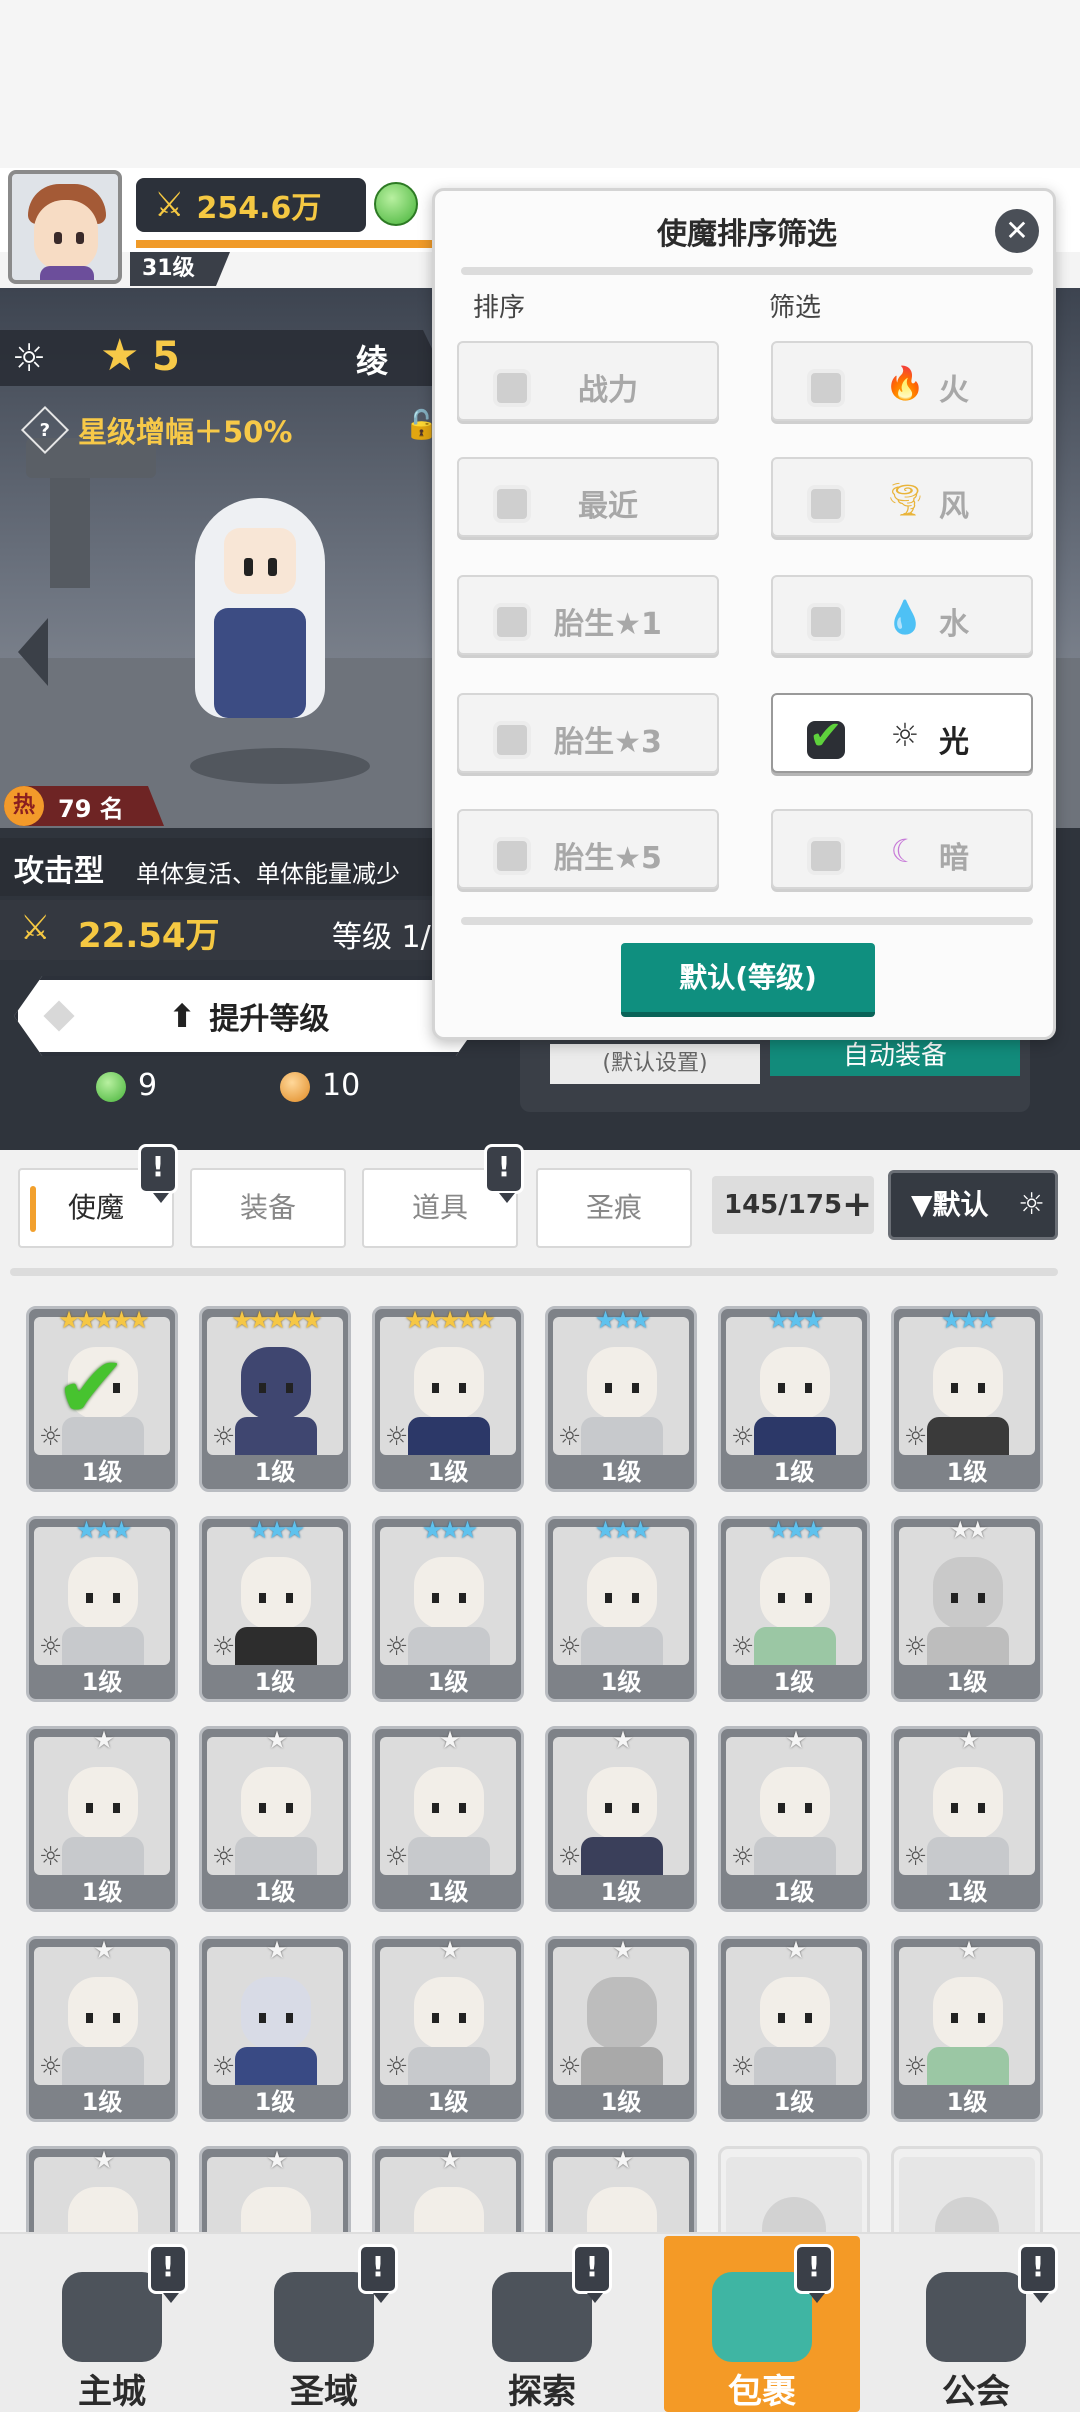 This screenshot has width=1080, height=2412. What do you see at coordinates (857, 1205) in the screenshot?
I see `add-slots-icon: +` at bounding box center [857, 1205].